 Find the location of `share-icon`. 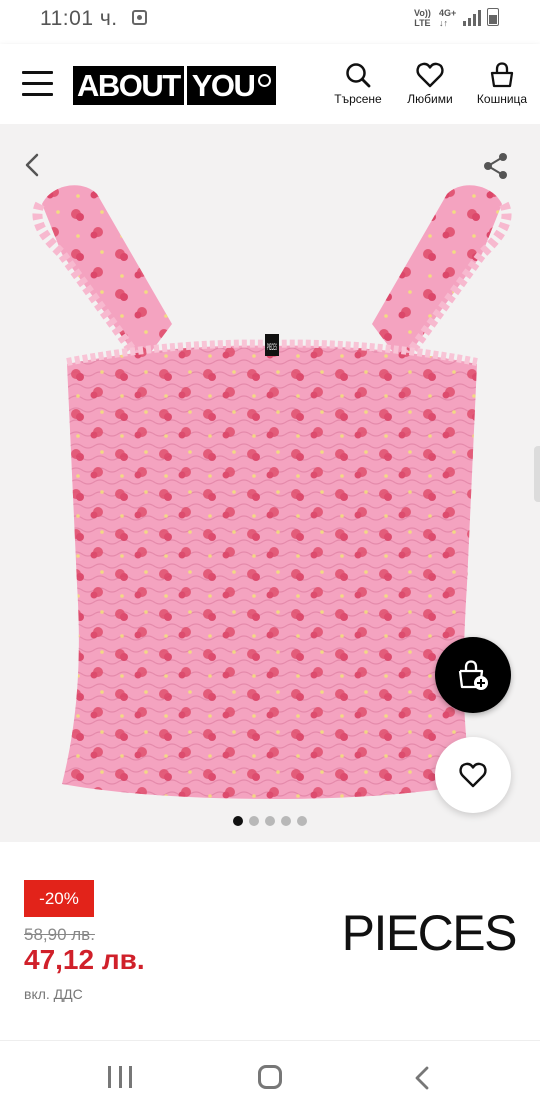

share-icon is located at coordinates (496, 166).